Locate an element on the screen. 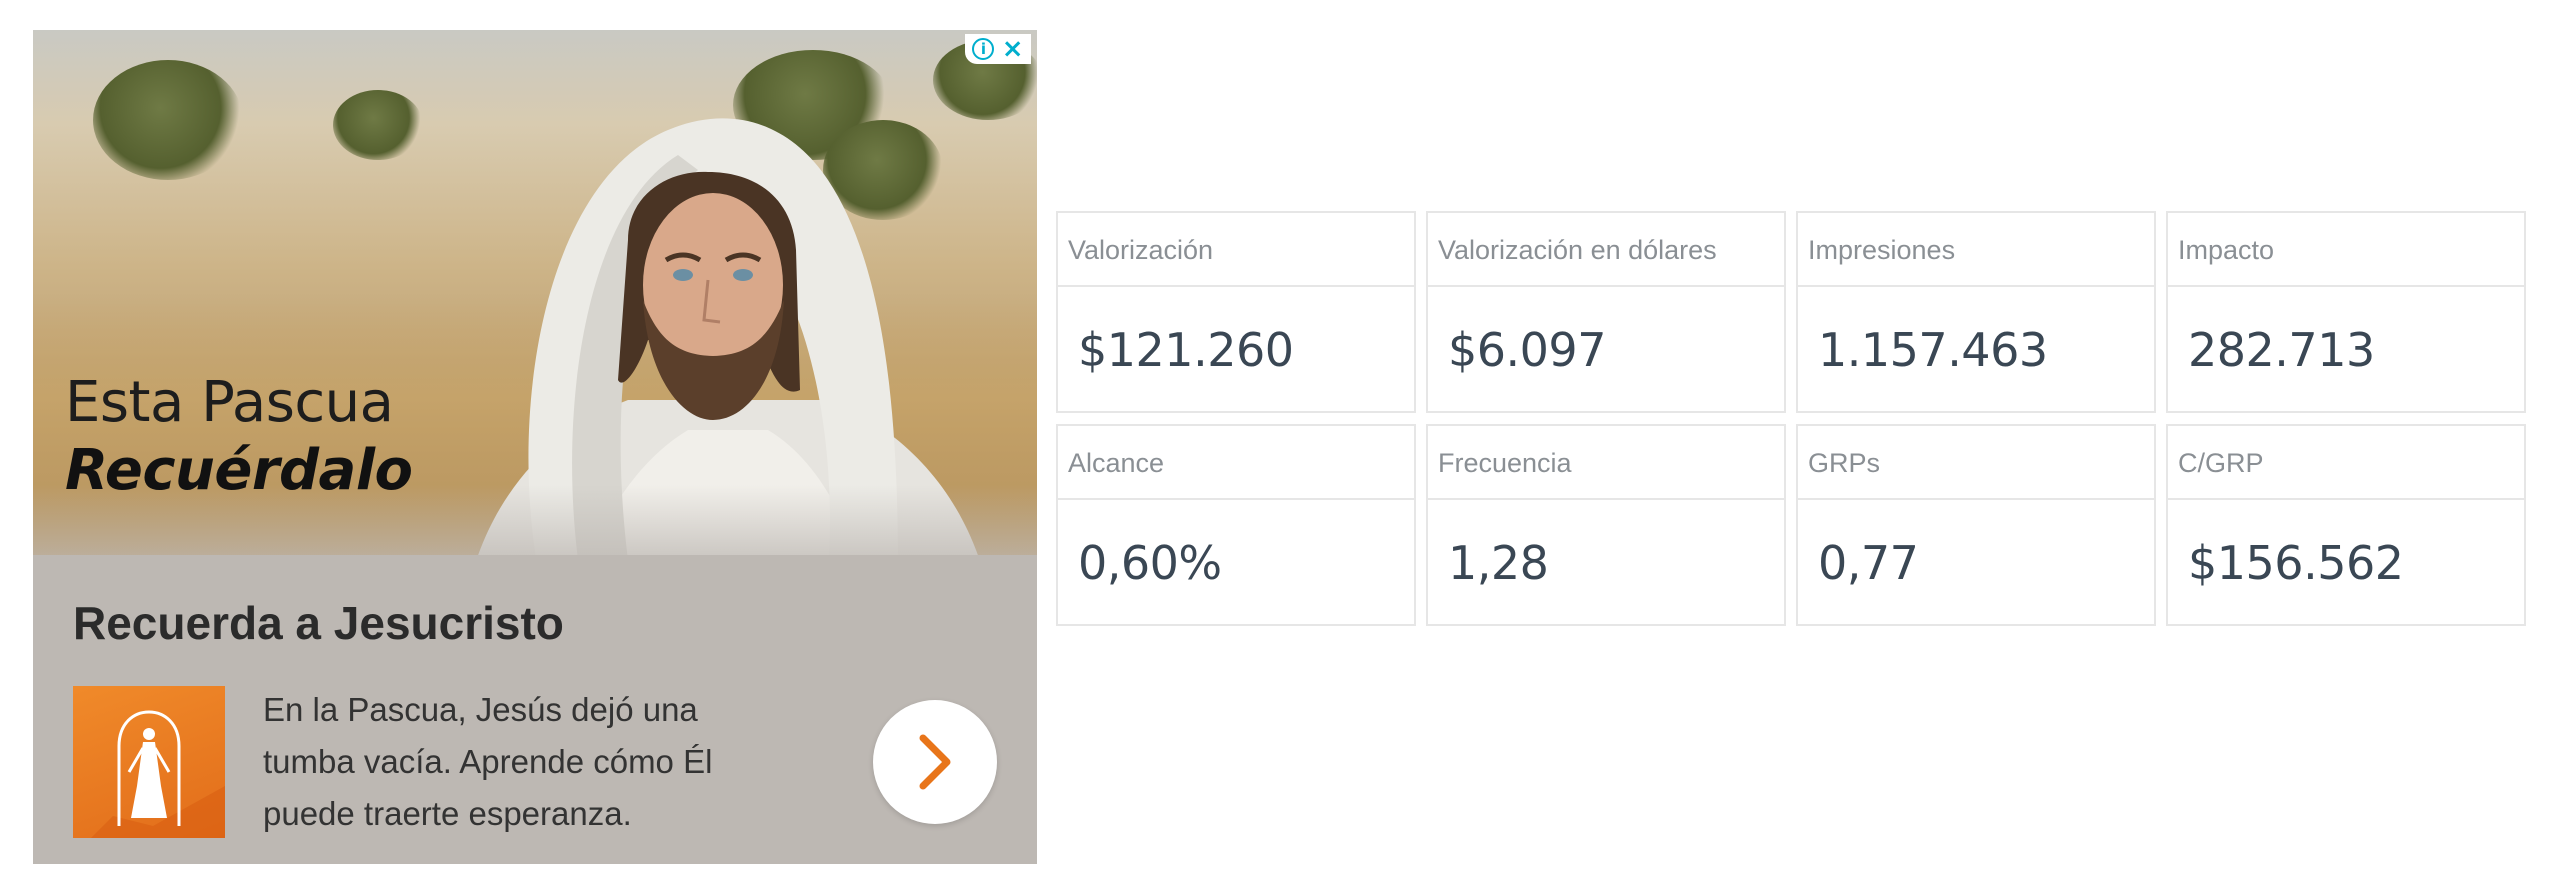 This screenshot has height=896, width=2554. stat-label: C/GRP is located at coordinates (2346, 463).